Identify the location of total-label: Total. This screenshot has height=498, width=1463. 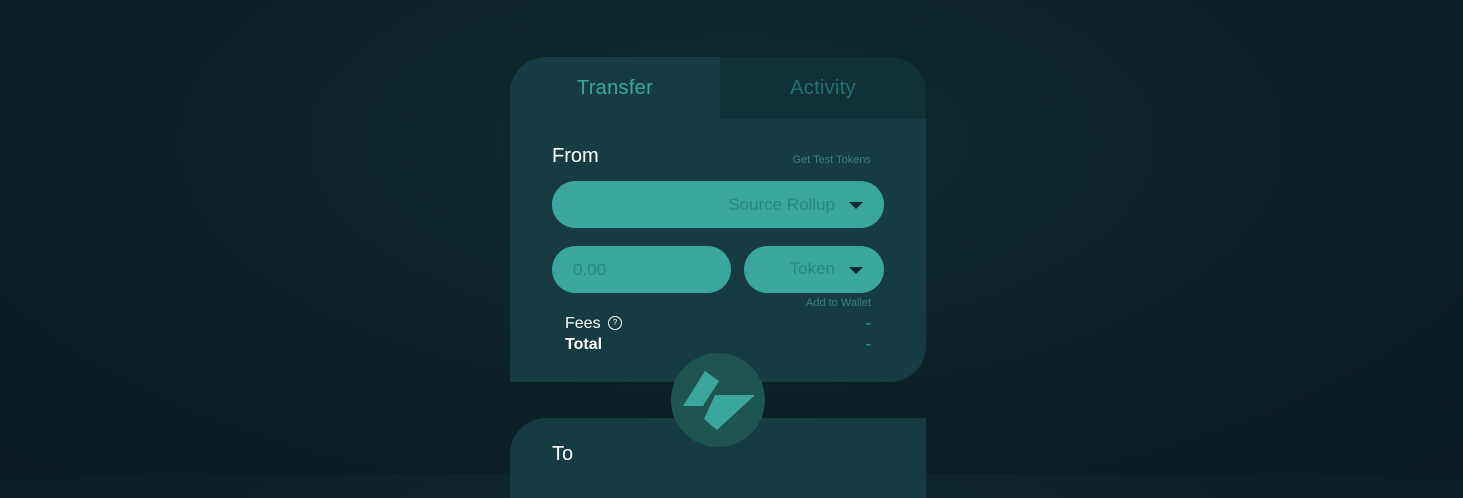
(584, 344).